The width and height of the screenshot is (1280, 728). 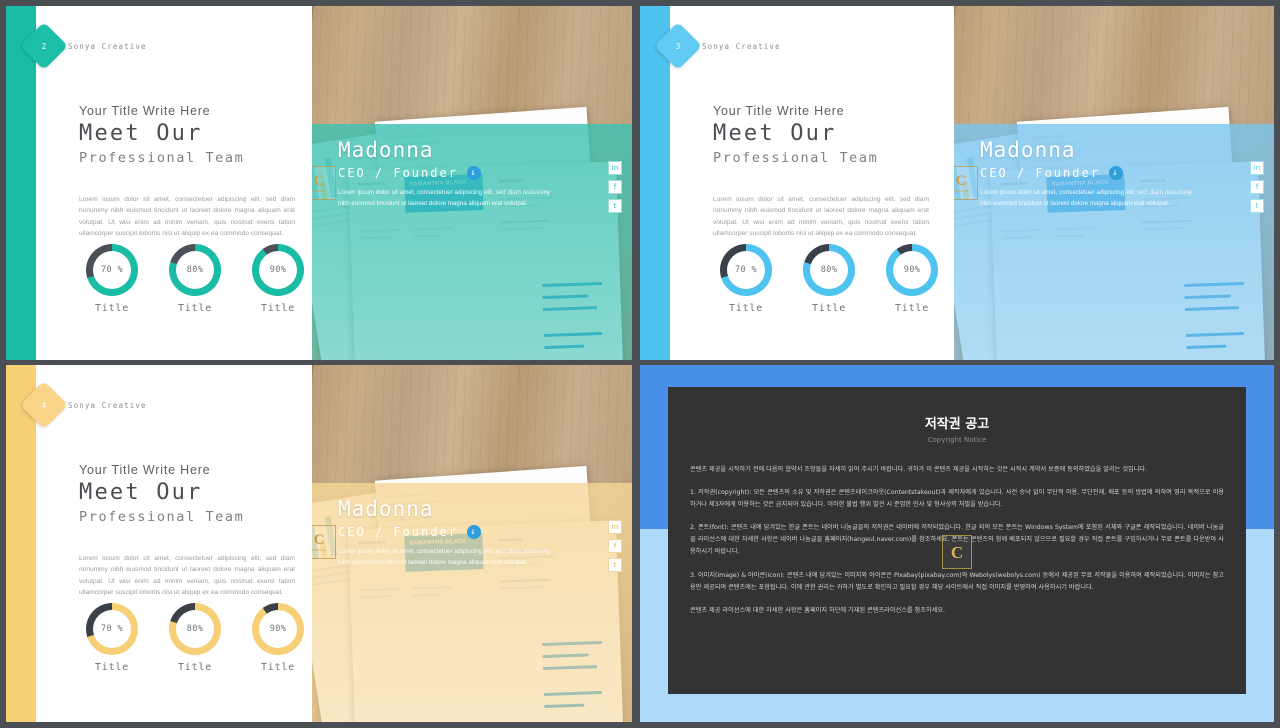 I want to click on copyright-subtitle: Copyright Notice, so click(x=957, y=440).